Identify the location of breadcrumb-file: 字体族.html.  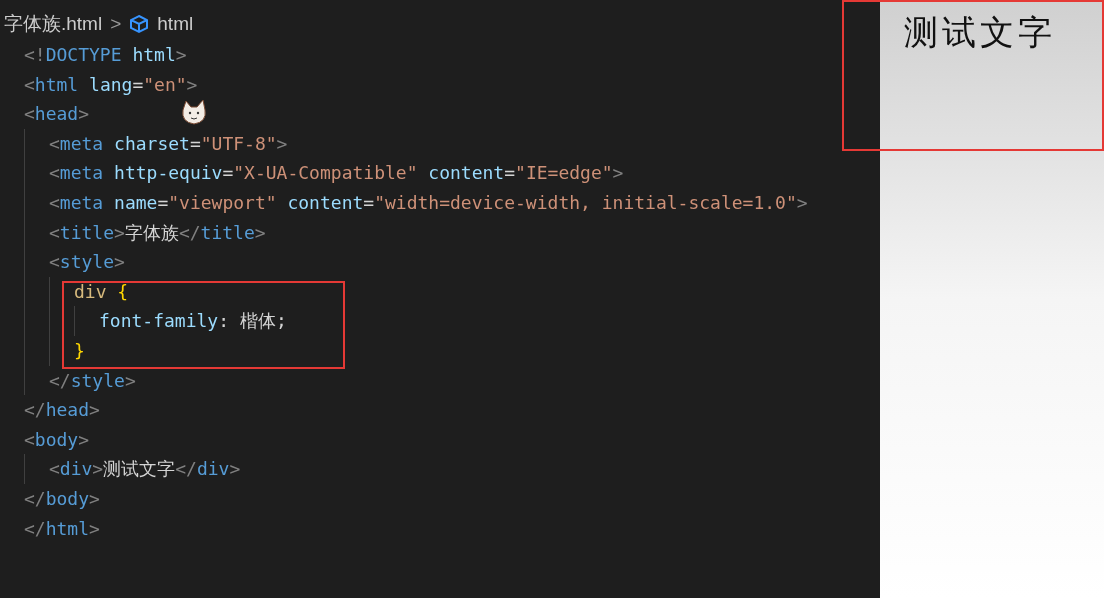
(53, 24).